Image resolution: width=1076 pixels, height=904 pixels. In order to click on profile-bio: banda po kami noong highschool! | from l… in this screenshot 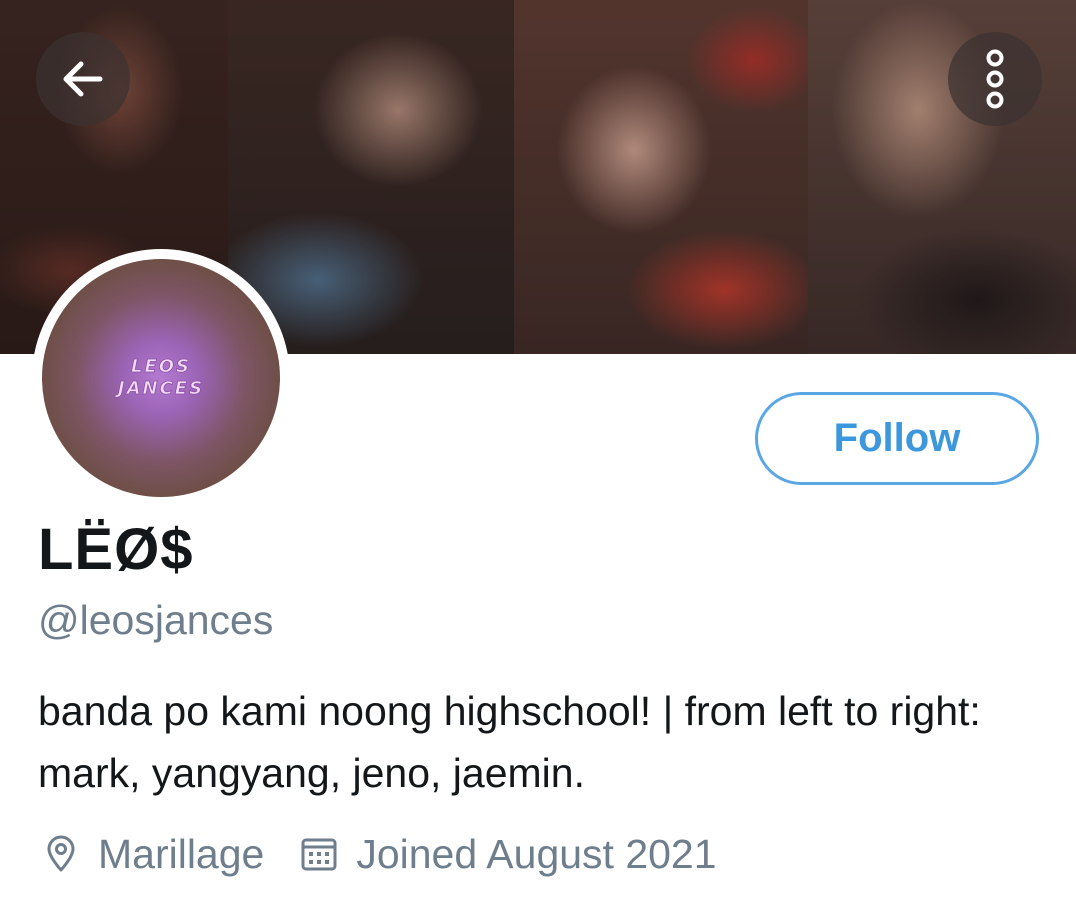, I will do `click(509, 742)`.